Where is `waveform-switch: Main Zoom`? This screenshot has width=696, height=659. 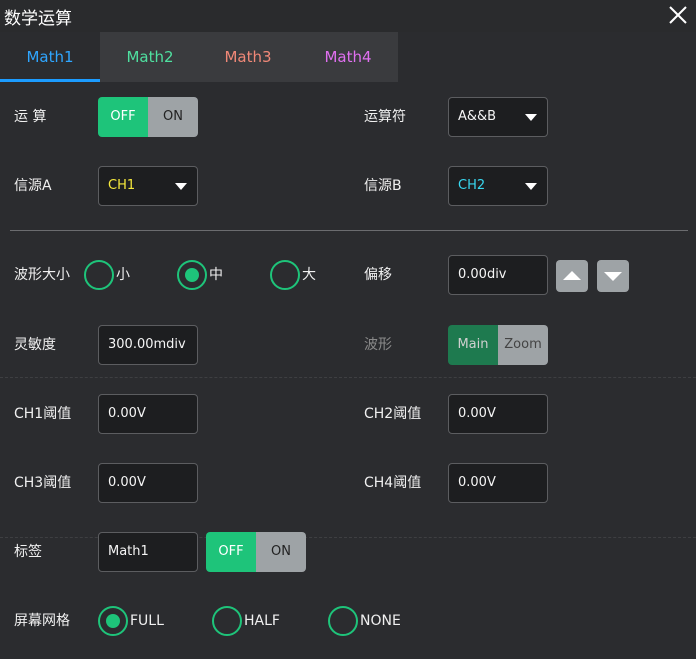
waveform-switch: Main Zoom is located at coordinates (498, 345).